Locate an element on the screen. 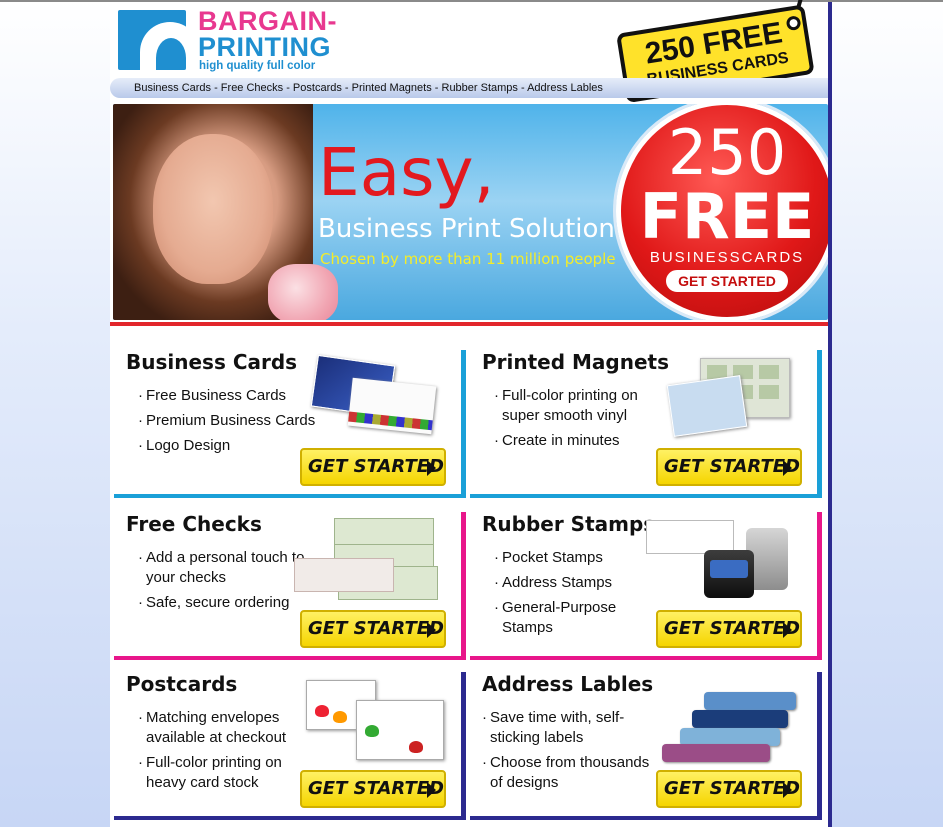 This screenshot has width=943, height=827. brand-name-line2: PRINTING is located at coordinates (265, 47).